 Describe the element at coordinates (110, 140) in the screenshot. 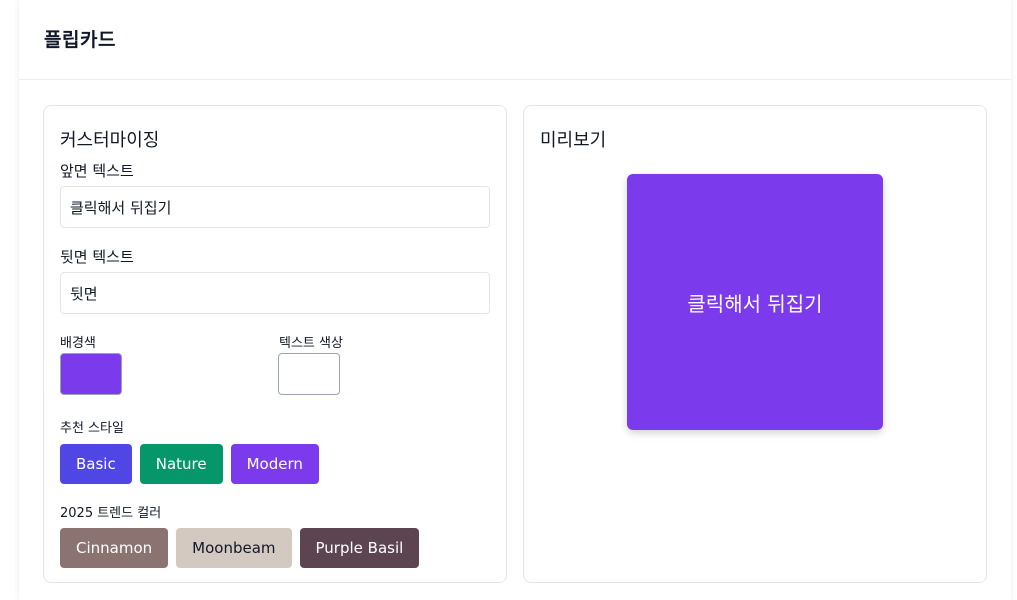

I see `customize-title: 커스터마이징` at that location.